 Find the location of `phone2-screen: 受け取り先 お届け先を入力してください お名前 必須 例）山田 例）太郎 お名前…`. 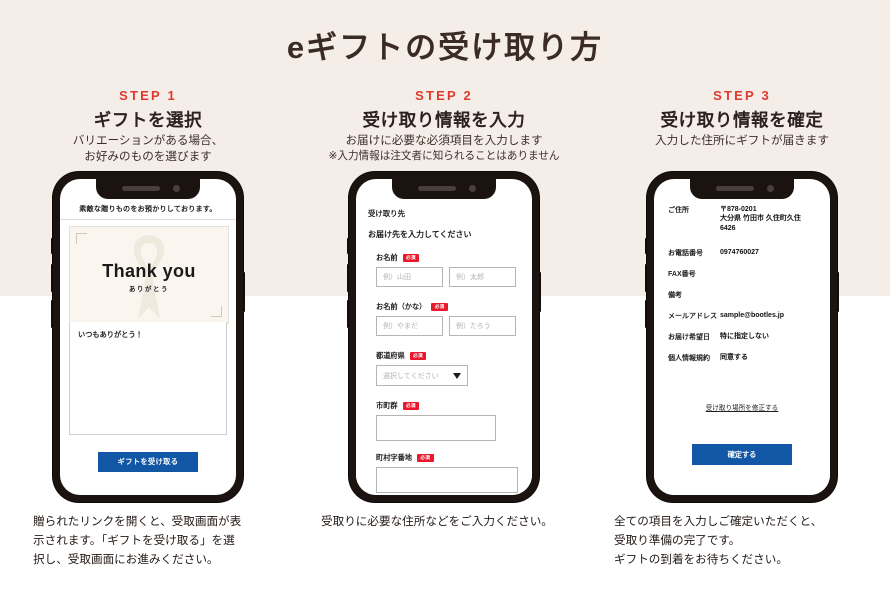

phone2-screen: 受け取り先 お届け先を入力してください お名前 必須 例）山田 例）太郎 お名前… is located at coordinates (444, 337).